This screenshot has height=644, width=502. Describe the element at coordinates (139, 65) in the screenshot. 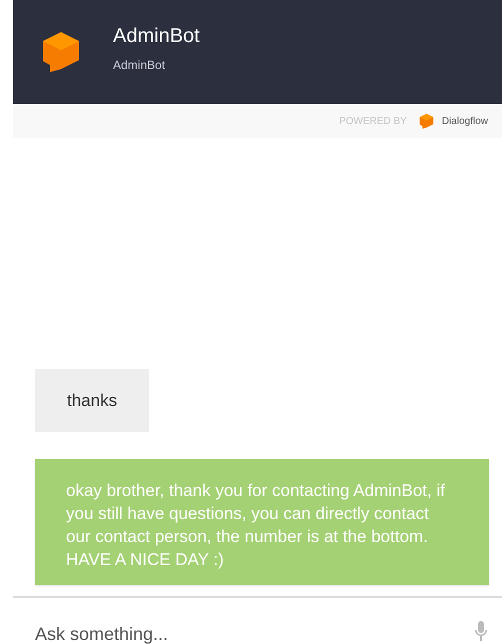

I see `bot-subtitle: AdminBot` at that location.